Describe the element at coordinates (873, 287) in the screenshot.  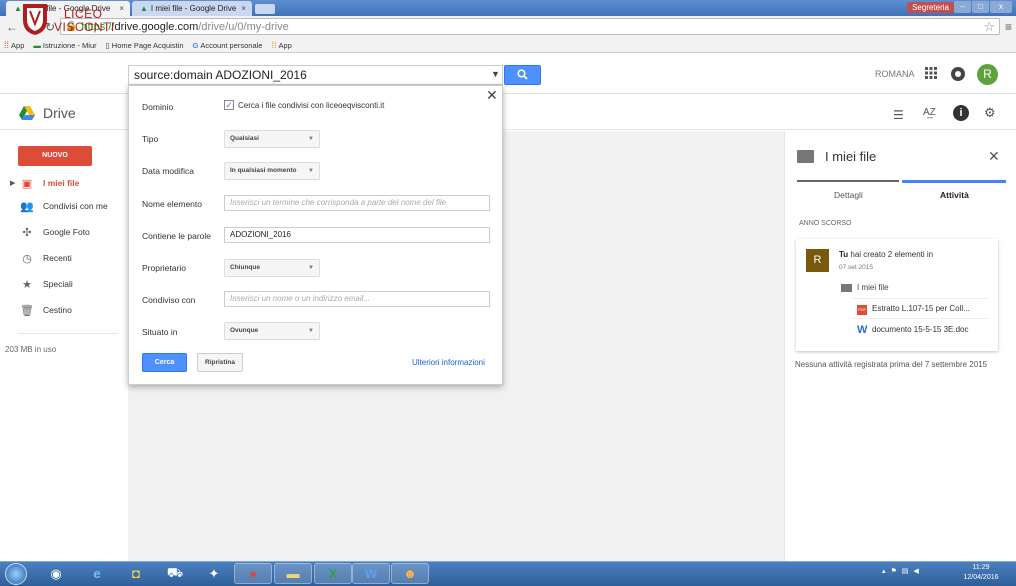
I see `activity-folder-link: I miei file` at that location.